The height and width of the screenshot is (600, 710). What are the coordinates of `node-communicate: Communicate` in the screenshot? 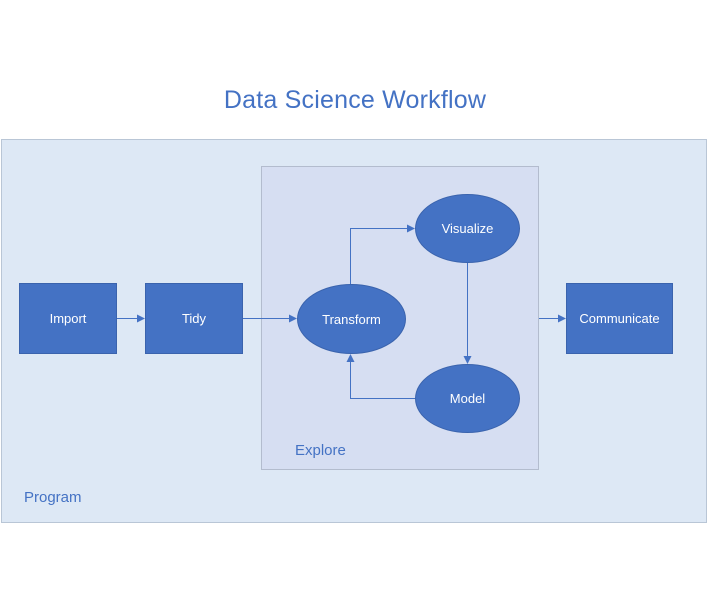 It's located at (619, 318).